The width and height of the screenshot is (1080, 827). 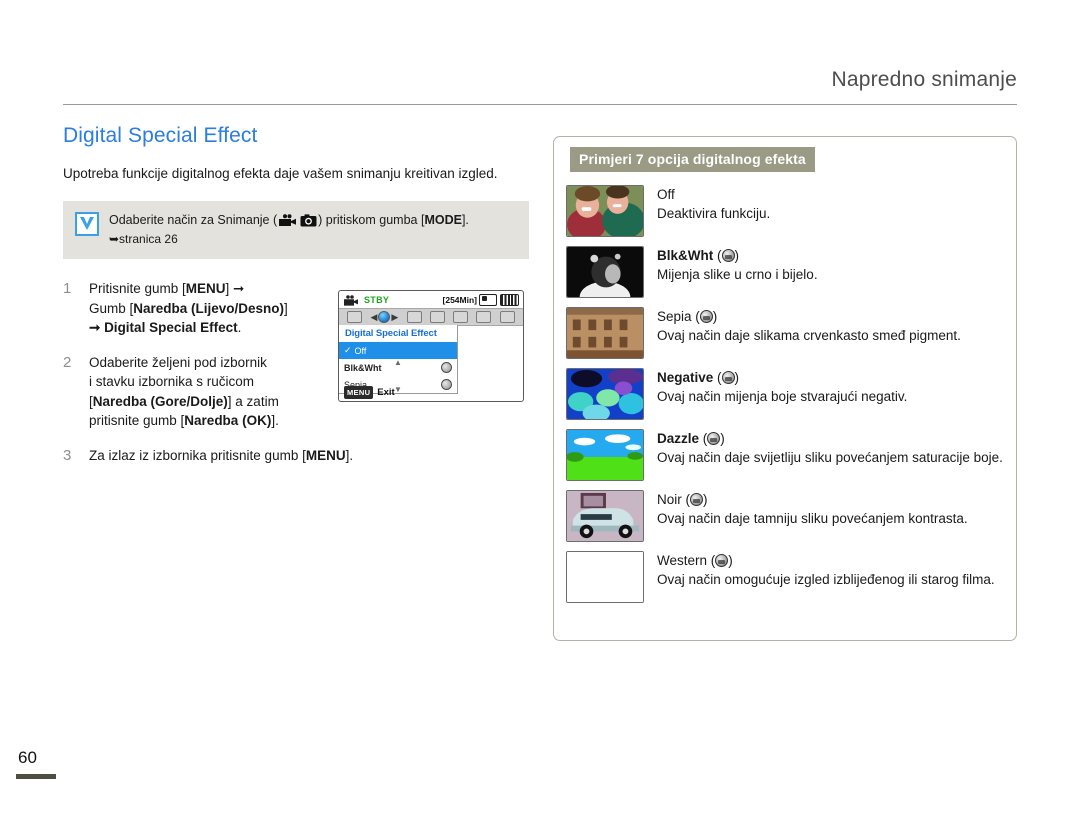 I want to click on running-header: Napredno snimanje, so click(x=540, y=80).